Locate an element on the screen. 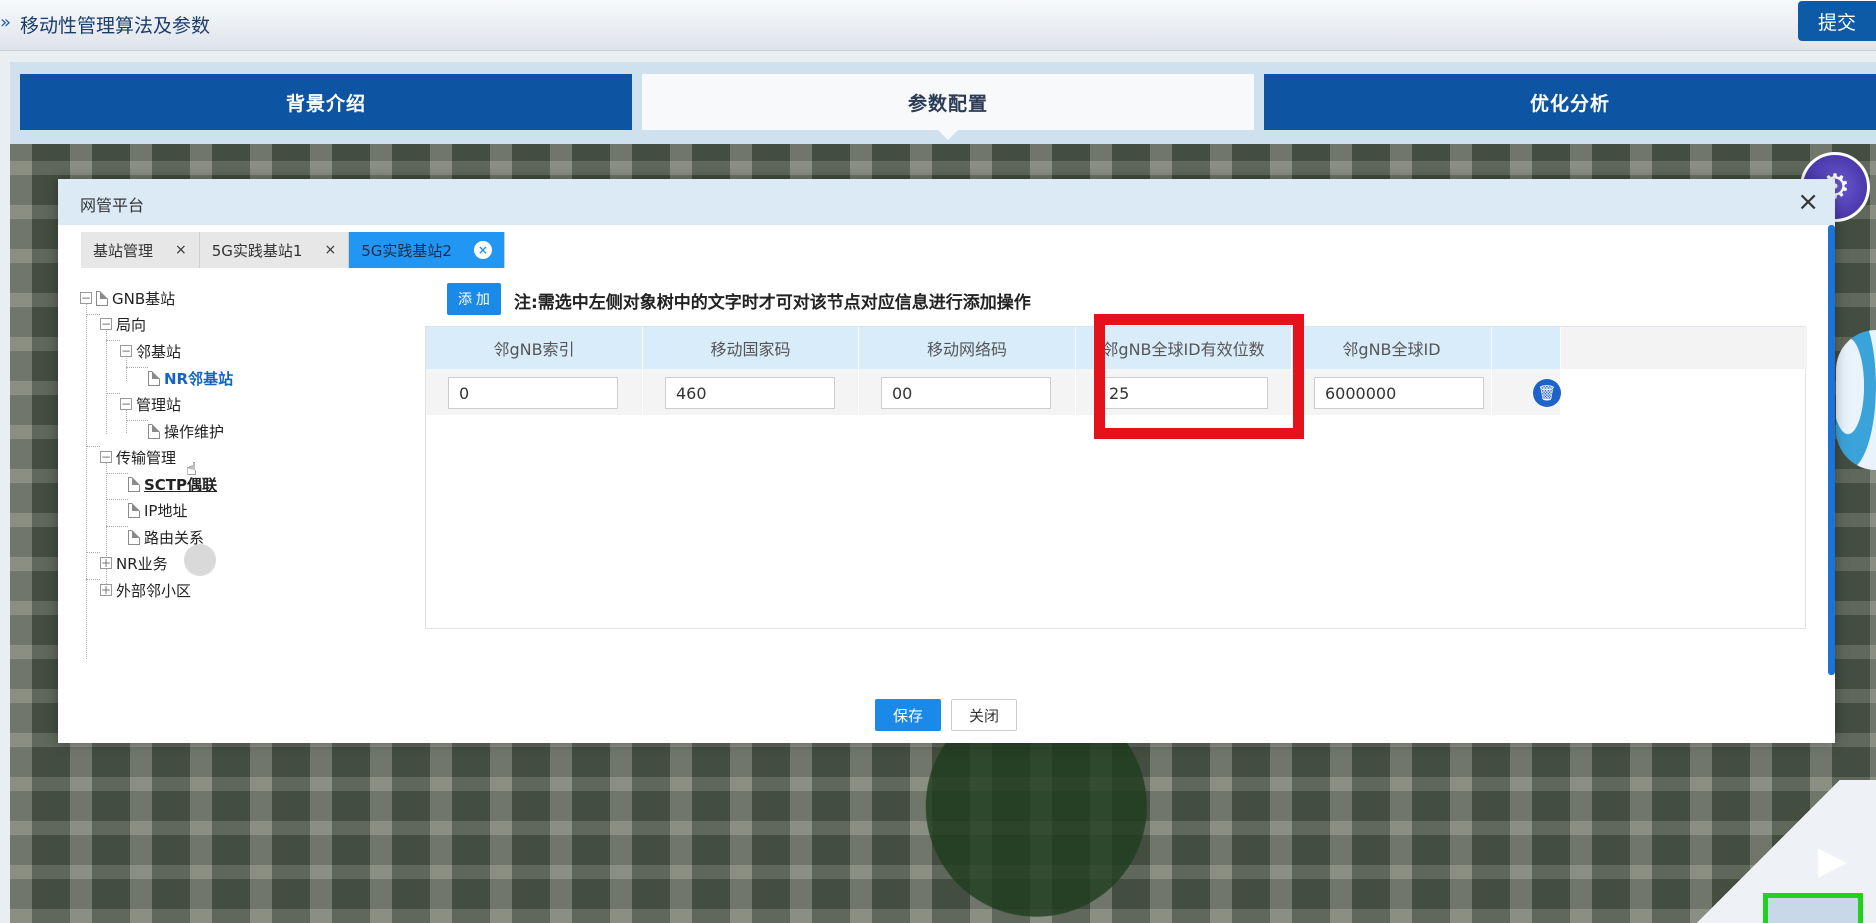 Image resolution: width=1876 pixels, height=923 pixels. gnb-index-input is located at coordinates (533, 393).